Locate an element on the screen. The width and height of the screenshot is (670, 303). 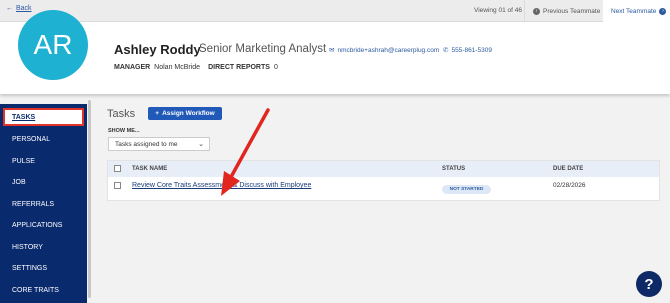
plus-icon: + is located at coordinates (157, 113).